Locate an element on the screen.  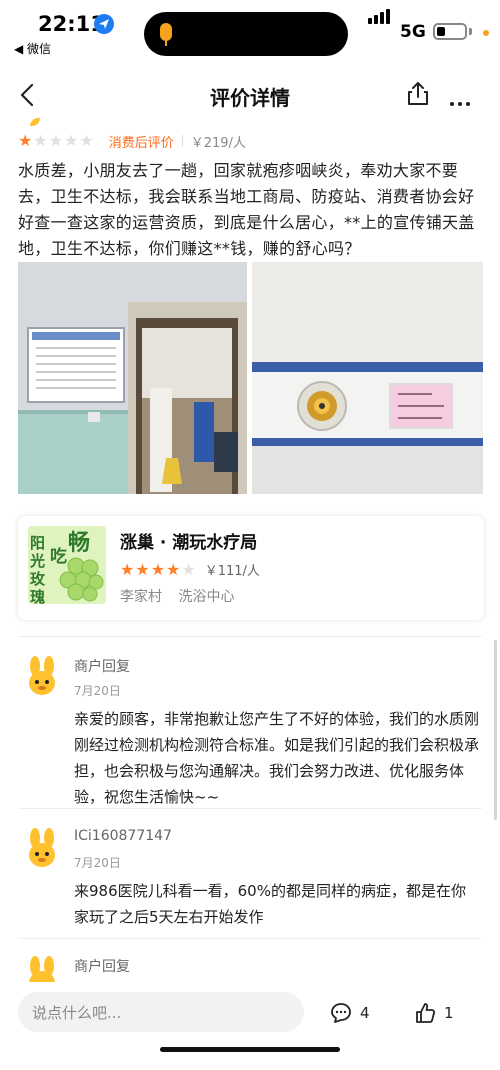
nav-bar: 评价详情 is located at coordinates (250, 95).